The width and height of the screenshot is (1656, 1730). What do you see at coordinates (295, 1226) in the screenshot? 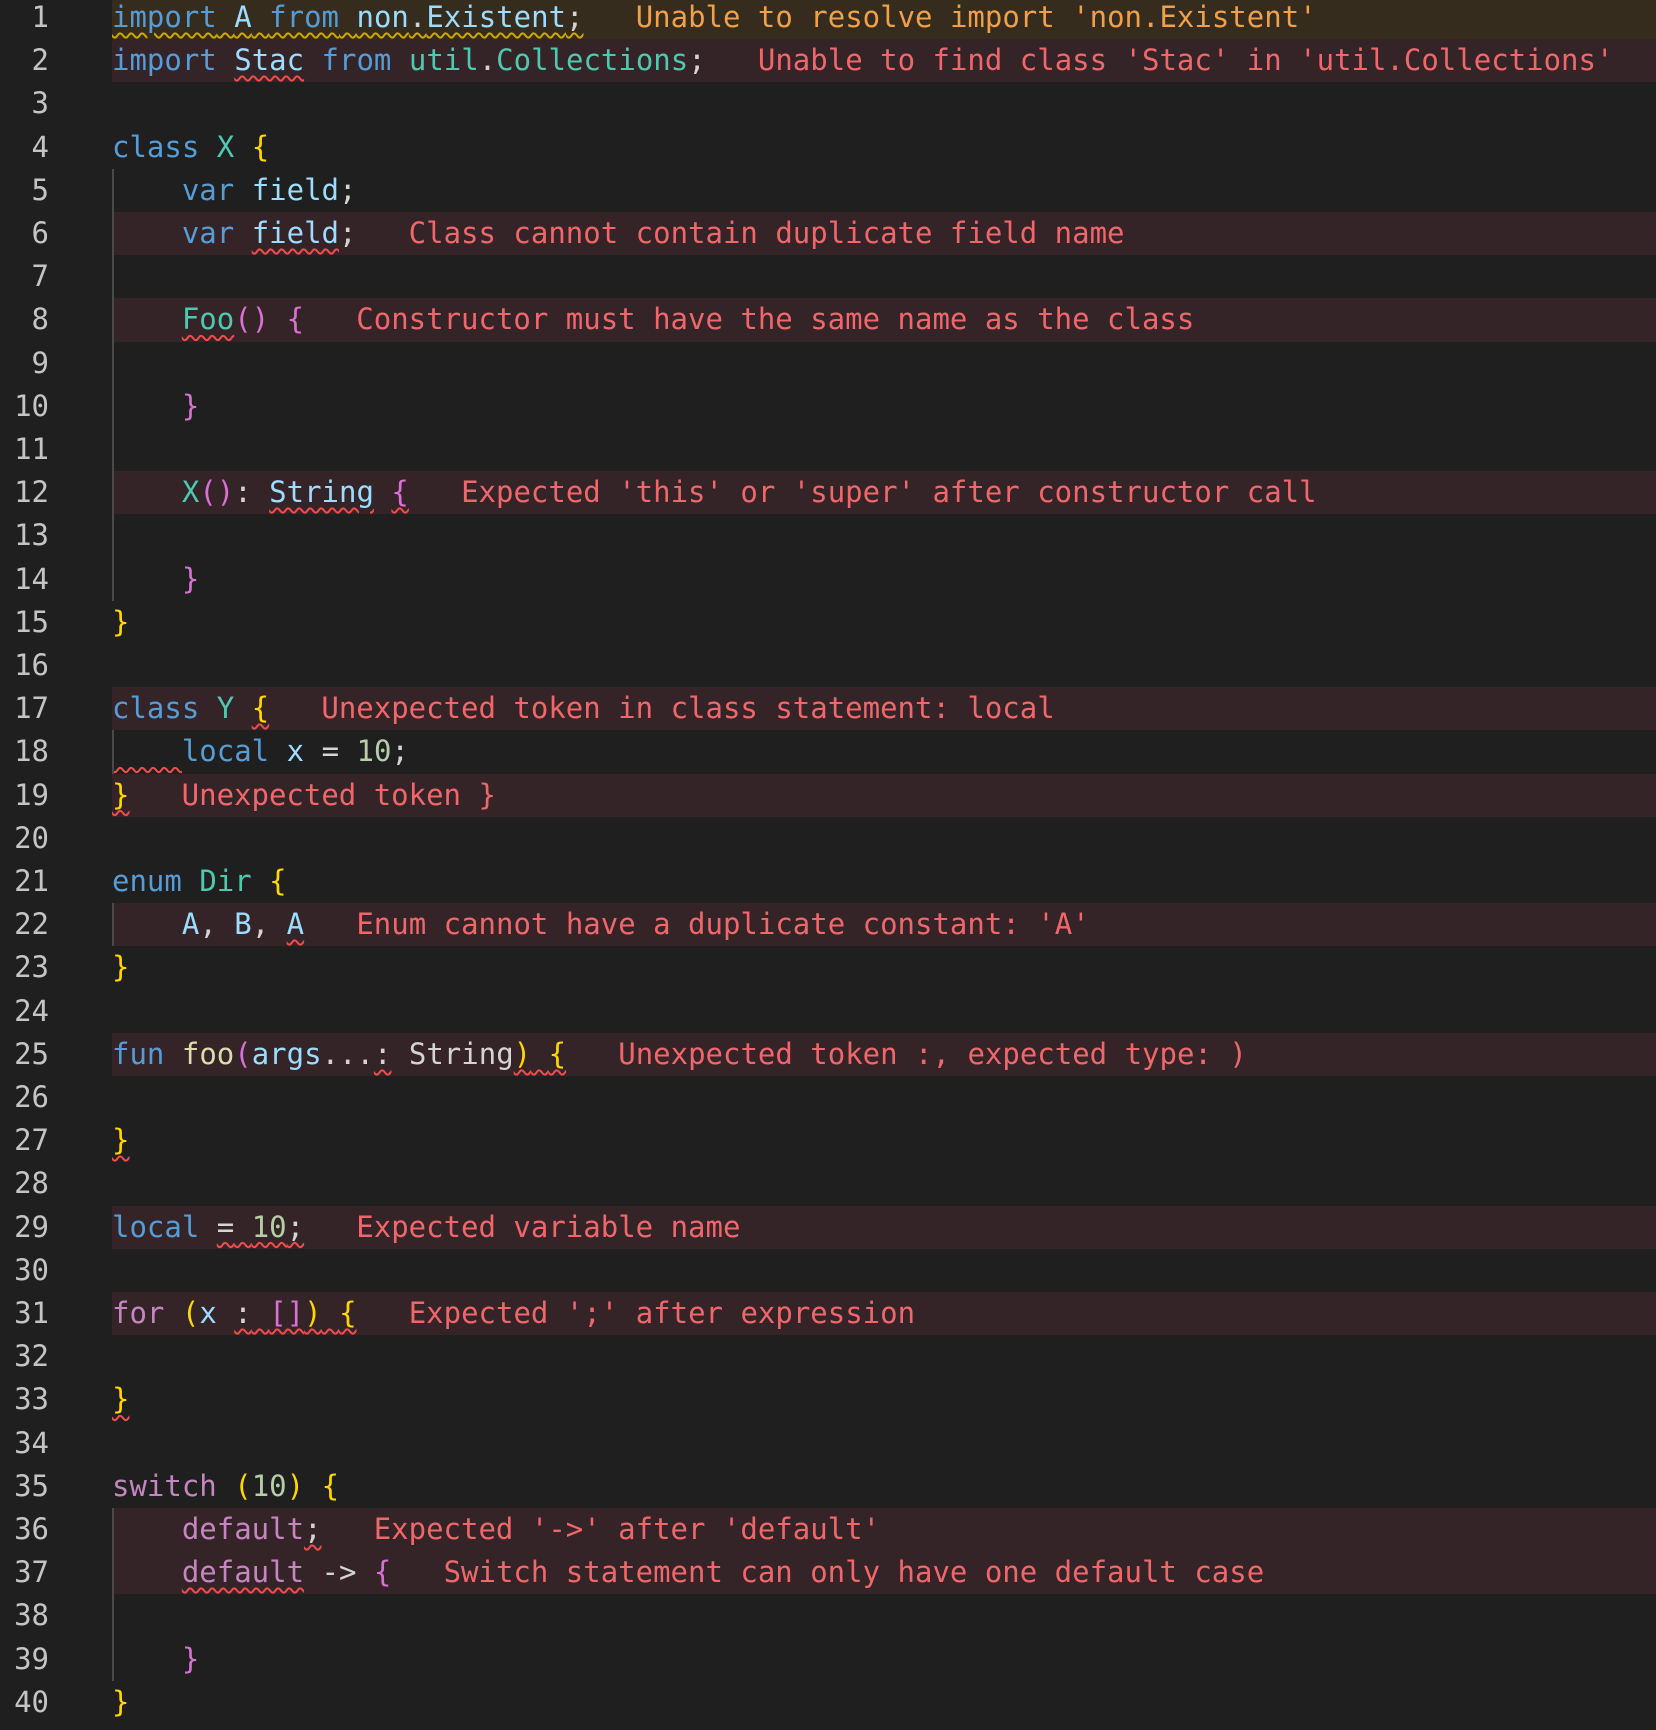
I see `code-token-squiggle: ;` at bounding box center [295, 1226].